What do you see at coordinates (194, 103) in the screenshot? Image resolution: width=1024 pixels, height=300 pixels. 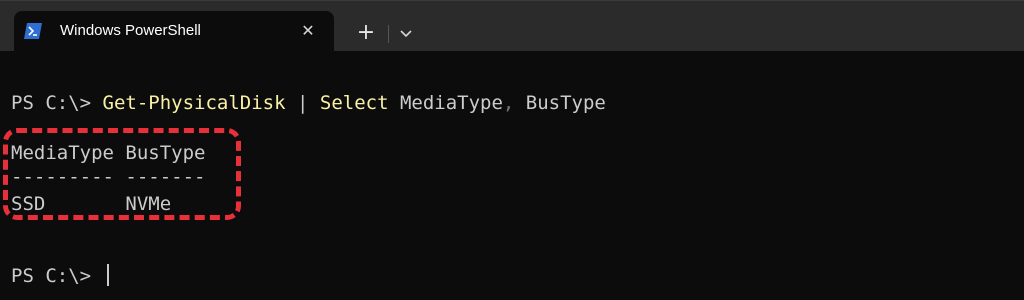 I see `cmdlet-get-physicaldisk: Get-PhysicalDisk` at bounding box center [194, 103].